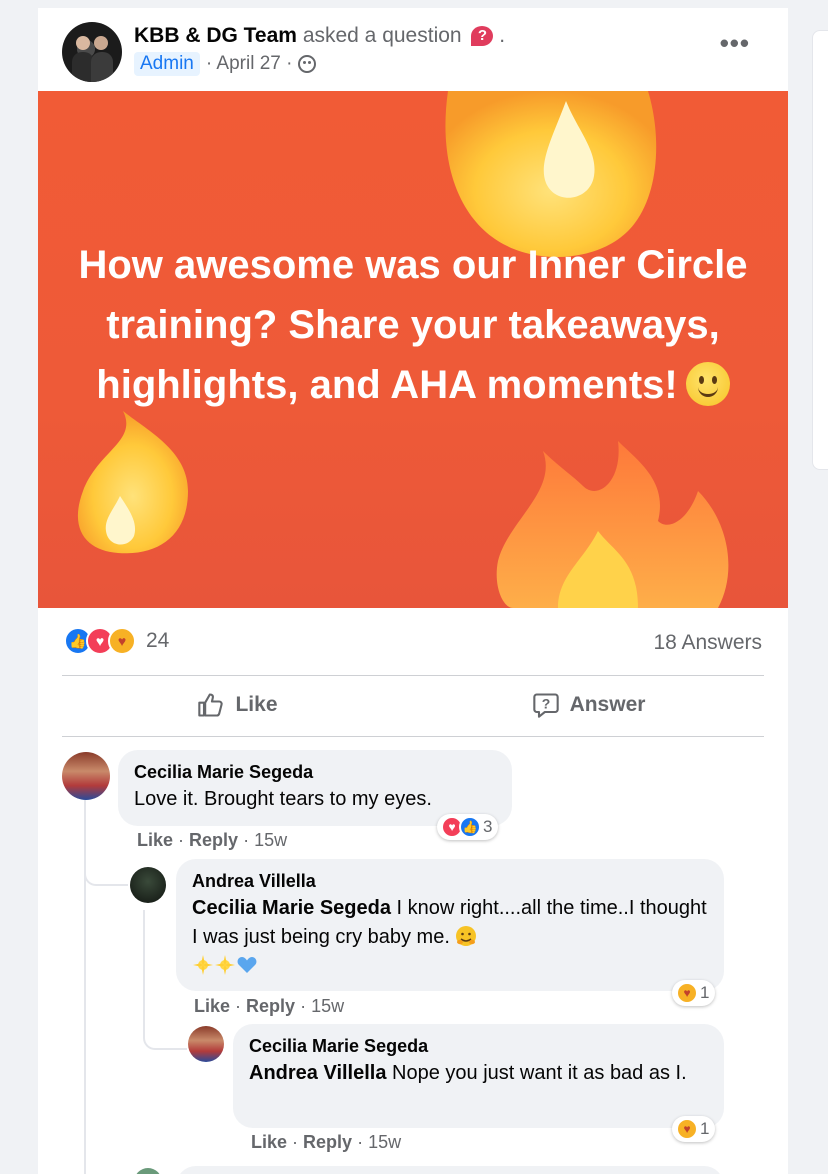 The width and height of the screenshot is (828, 1174). What do you see at coordinates (450, 881) in the screenshot?
I see `comment-author: Andrea Villella` at bounding box center [450, 881].